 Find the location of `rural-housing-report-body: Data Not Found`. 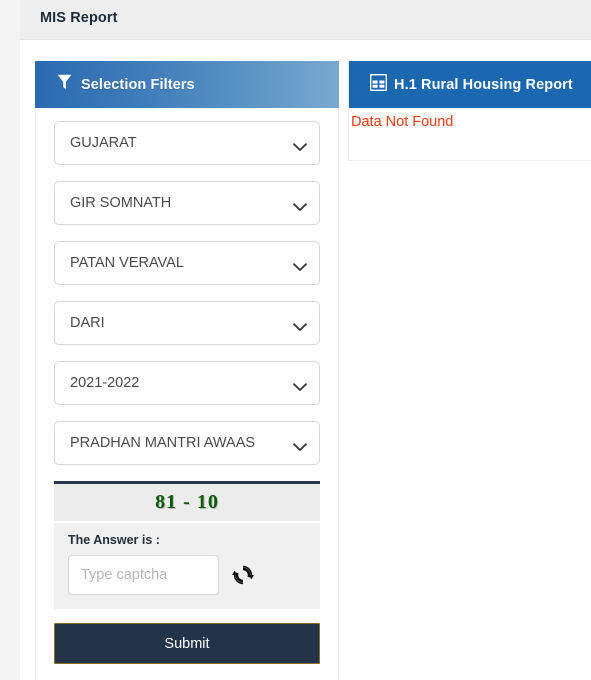

rural-housing-report-body: Data Not Found is located at coordinates (470, 134).